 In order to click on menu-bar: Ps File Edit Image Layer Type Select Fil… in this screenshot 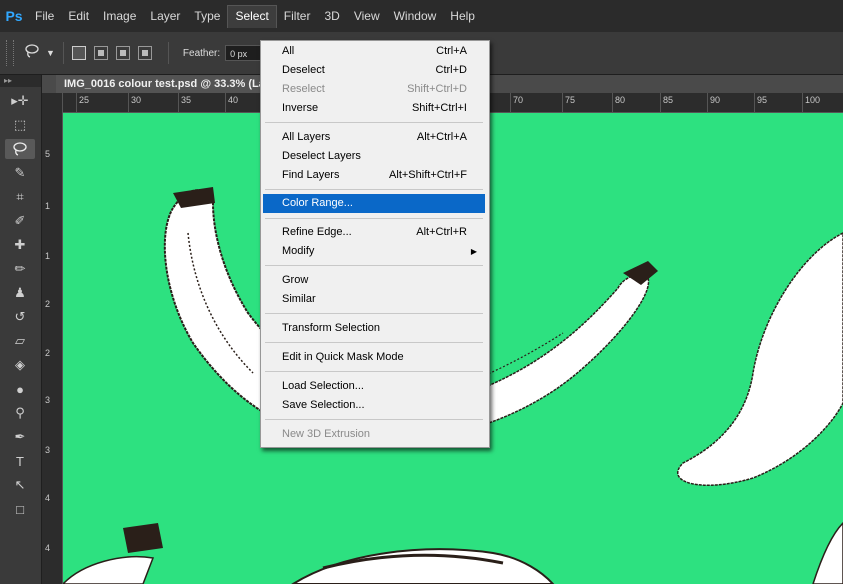, I will do `click(421, 16)`.